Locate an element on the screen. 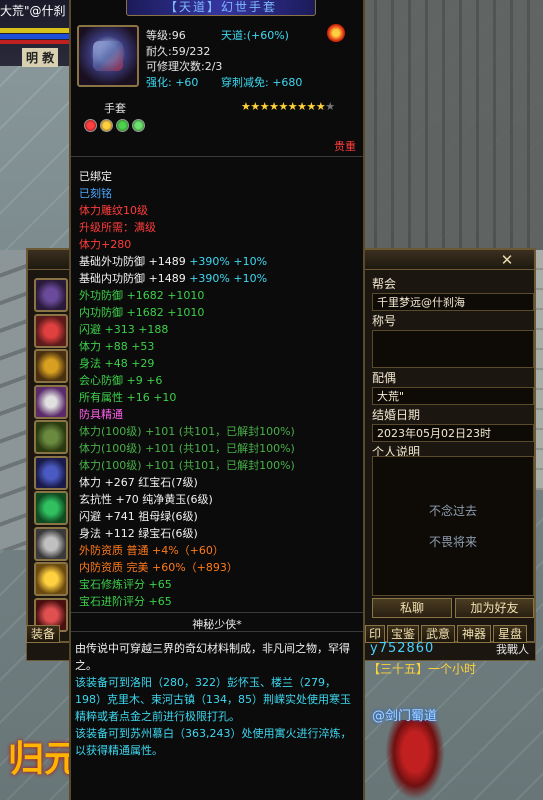  attribute-line: 闪避 +313 +188 is located at coordinates (124, 329).